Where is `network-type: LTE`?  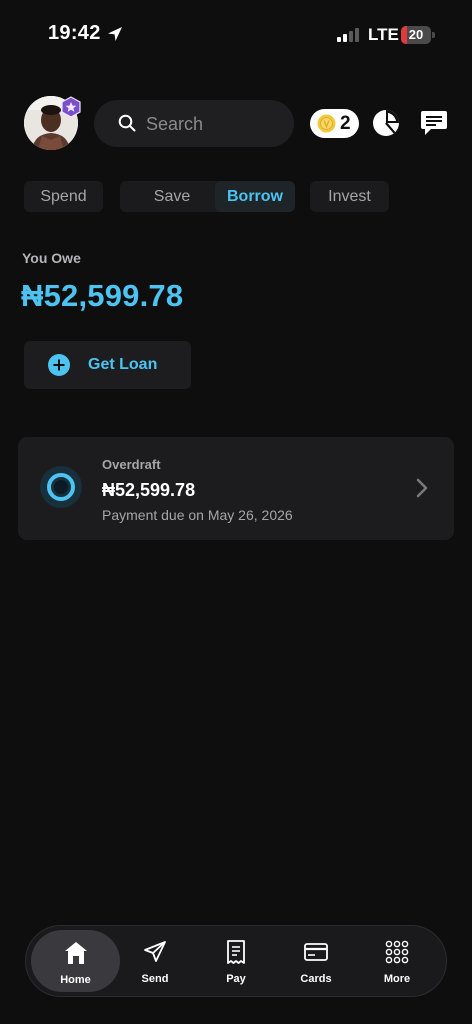
network-type: LTE is located at coordinates (383, 34).